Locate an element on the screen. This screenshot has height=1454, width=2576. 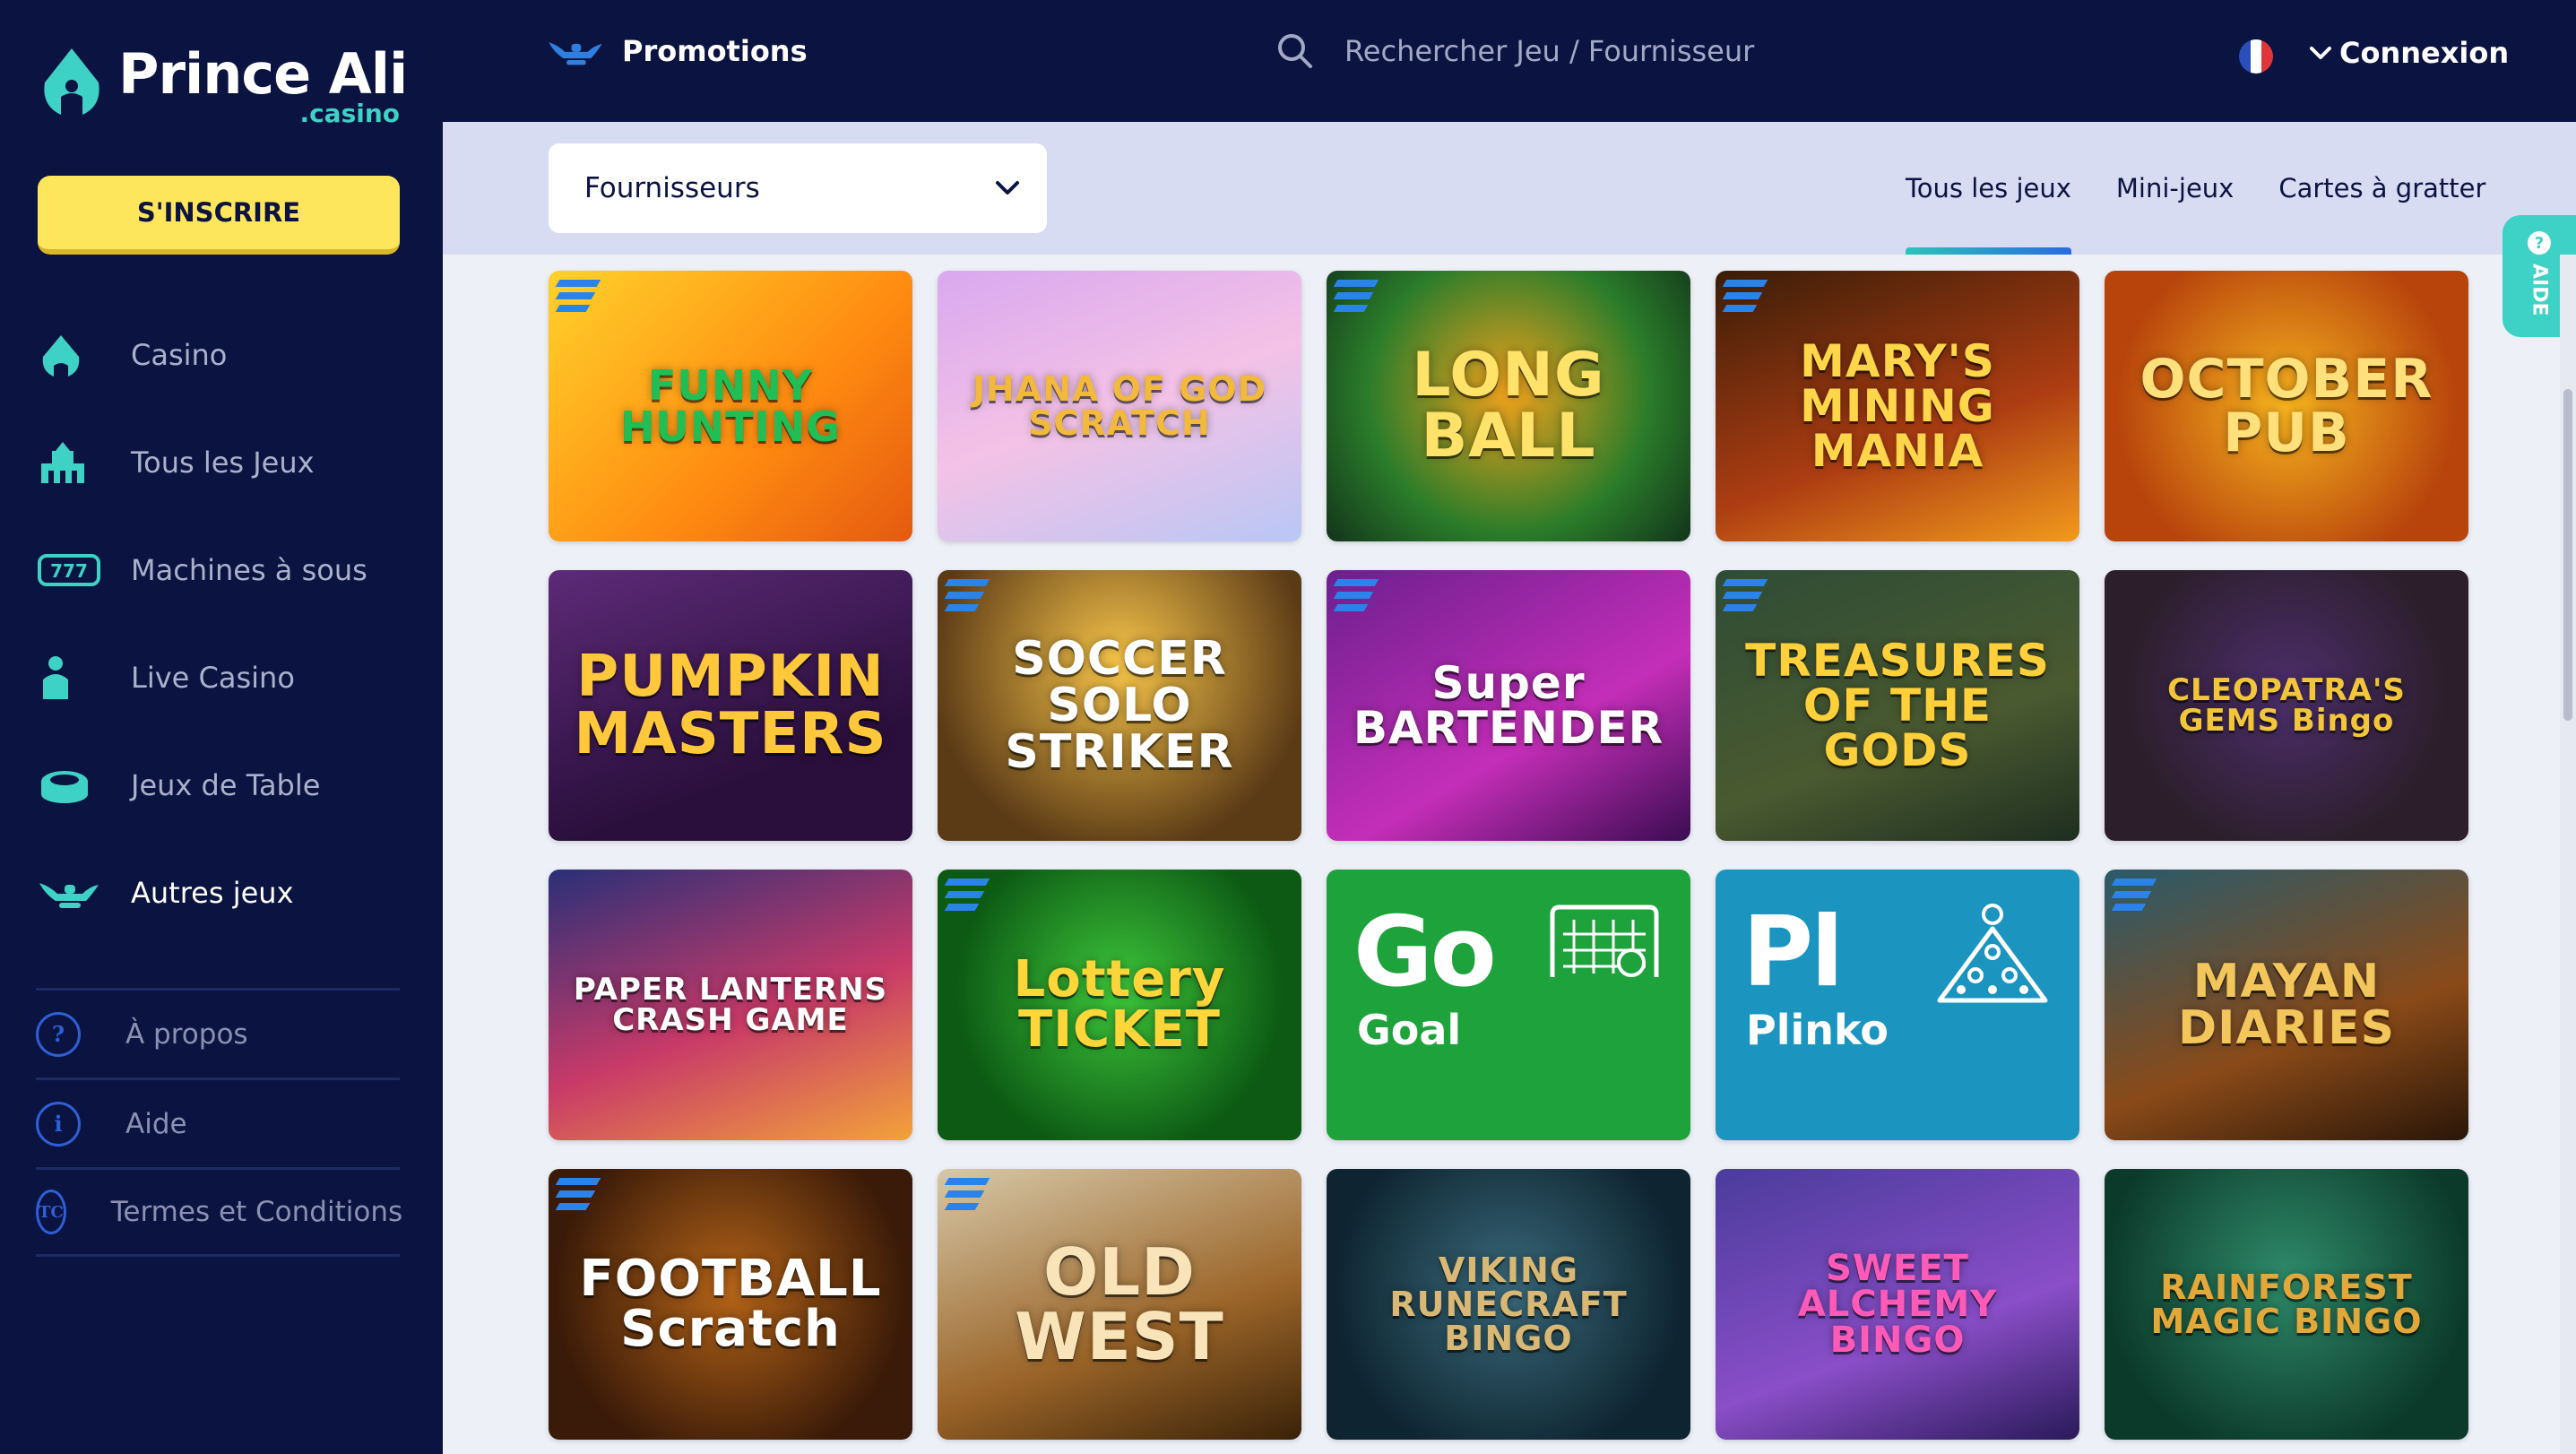
sidebar-item-casino: Casino is located at coordinates (221, 355).